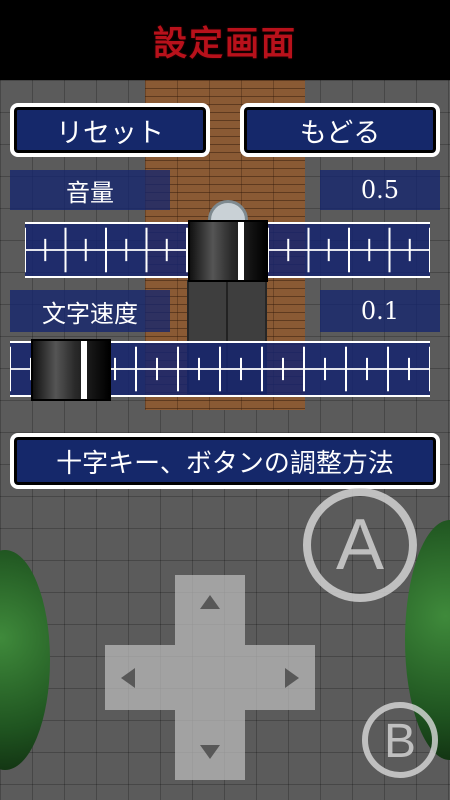  Describe the element at coordinates (225, 43) in the screenshot. I see `page-title: 設定画面` at that location.